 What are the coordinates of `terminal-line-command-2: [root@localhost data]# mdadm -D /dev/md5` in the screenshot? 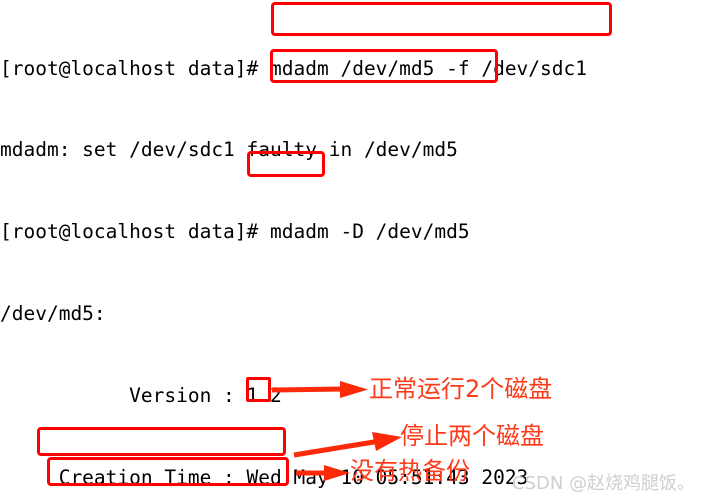 It's located at (235, 232).